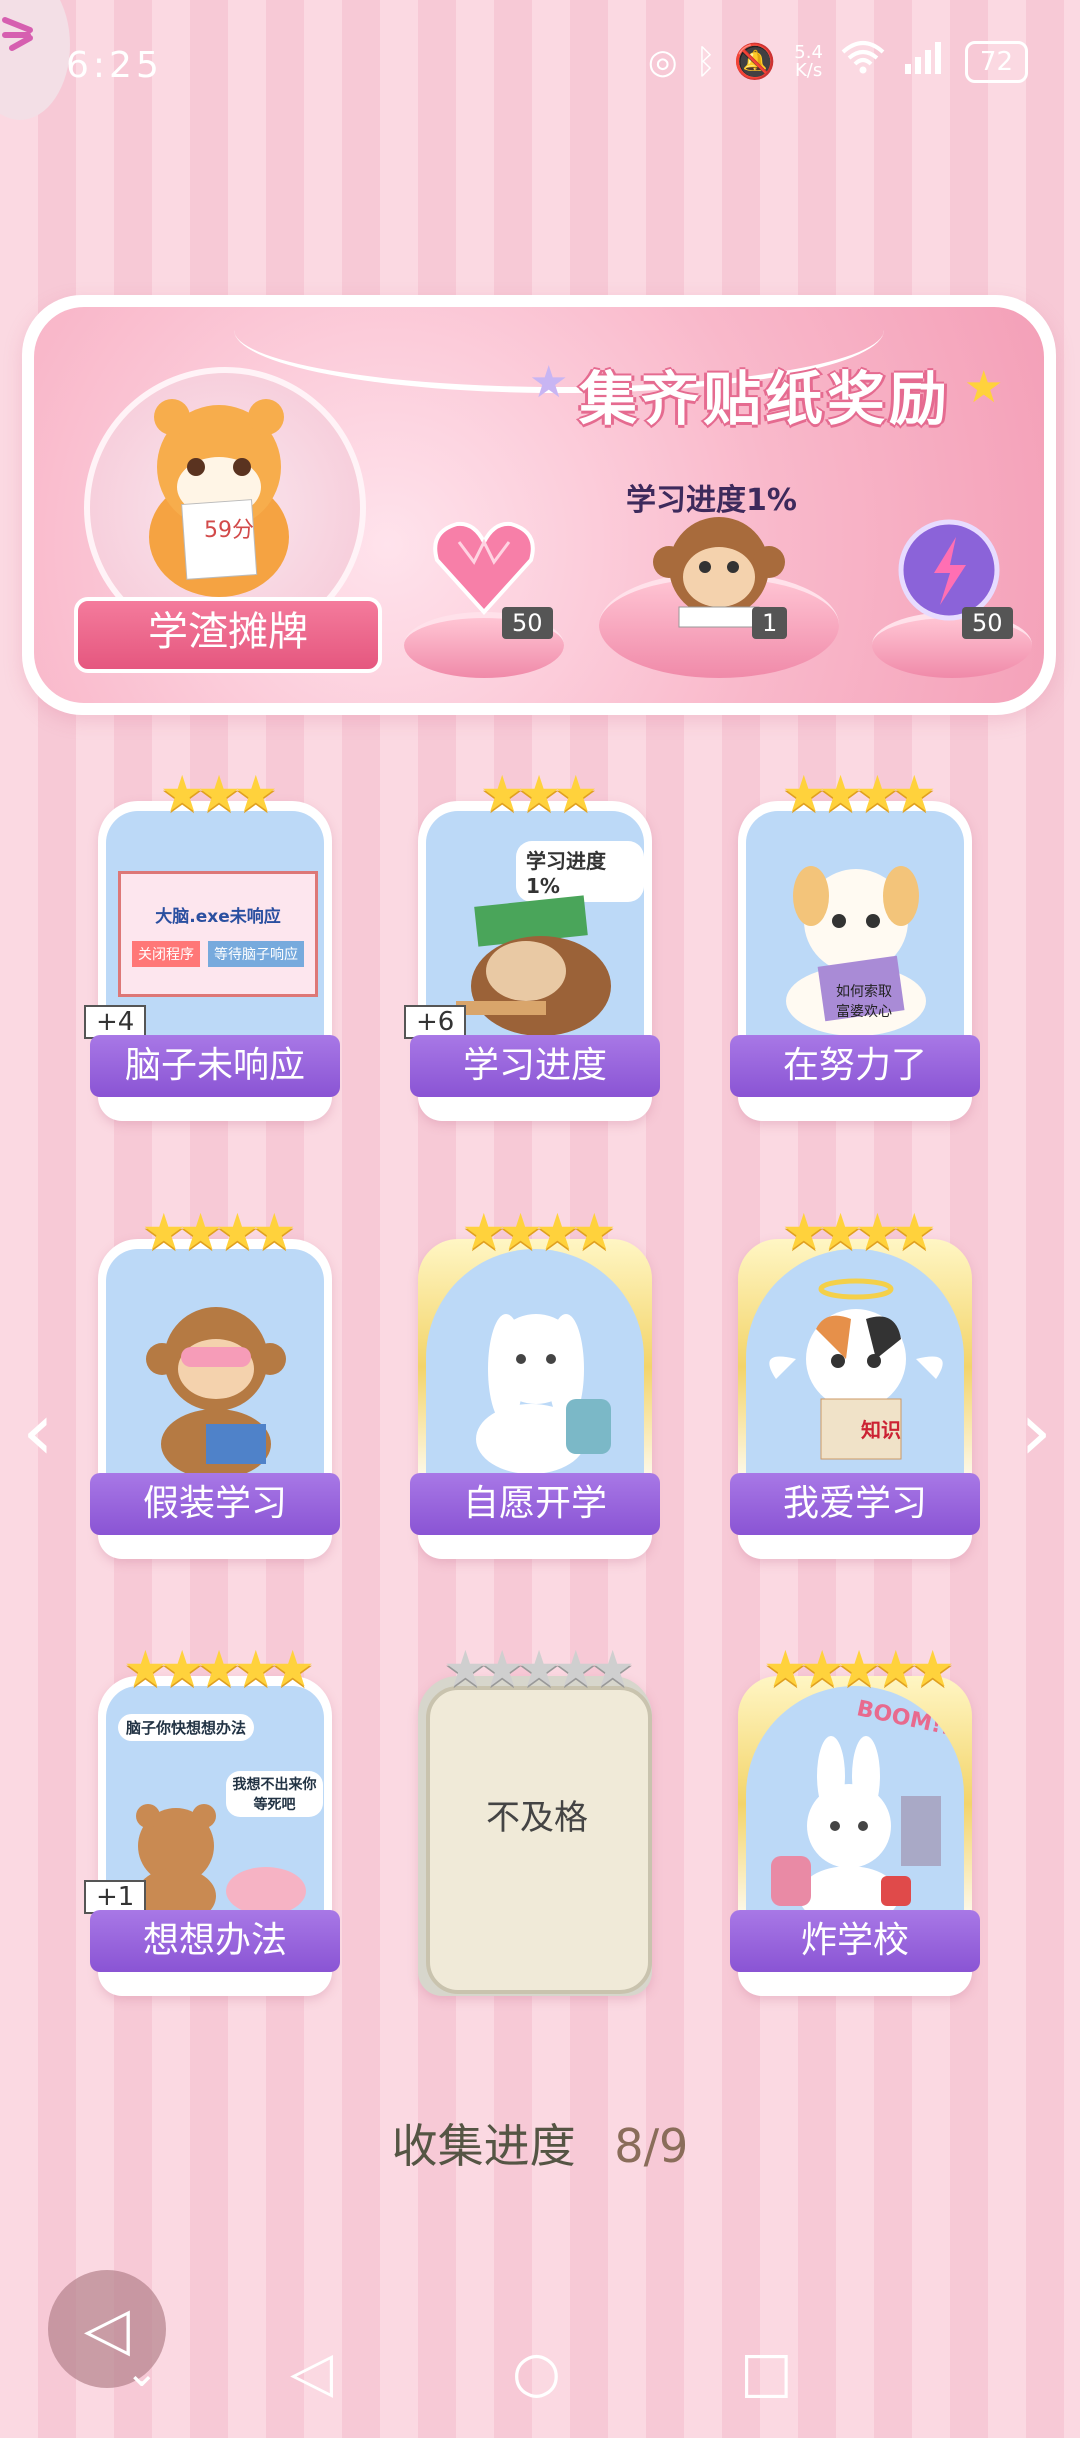 This screenshot has height=2438, width=1080. I want to click on svg-text: 59分, so click(229, 530).